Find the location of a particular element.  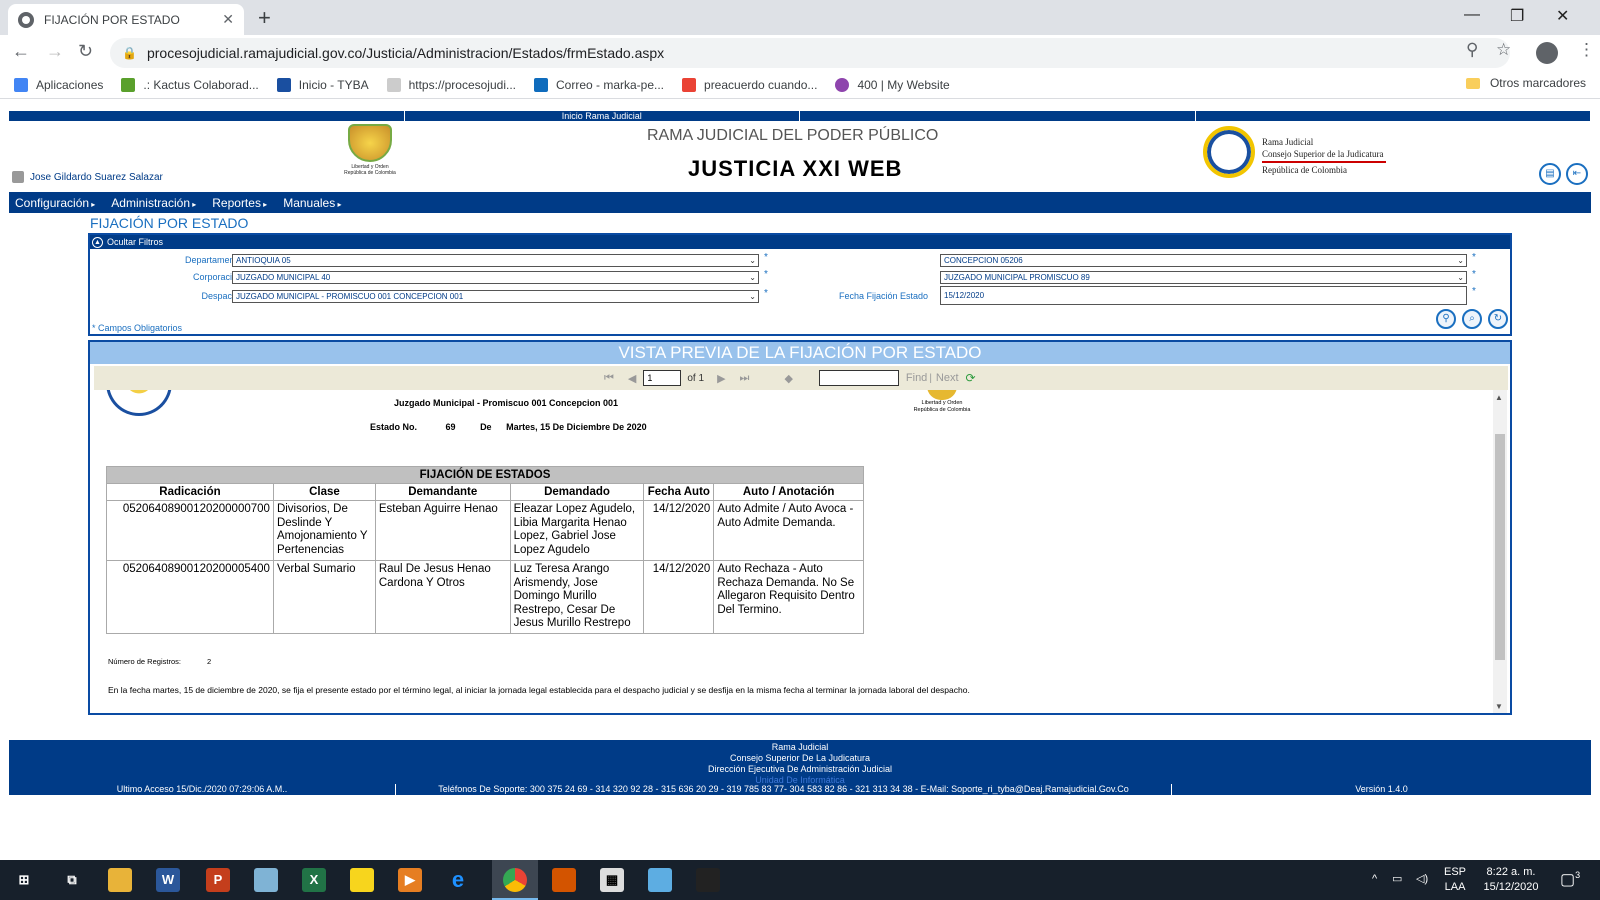

volume-icon: ◁) is located at coordinates (1422, 879).